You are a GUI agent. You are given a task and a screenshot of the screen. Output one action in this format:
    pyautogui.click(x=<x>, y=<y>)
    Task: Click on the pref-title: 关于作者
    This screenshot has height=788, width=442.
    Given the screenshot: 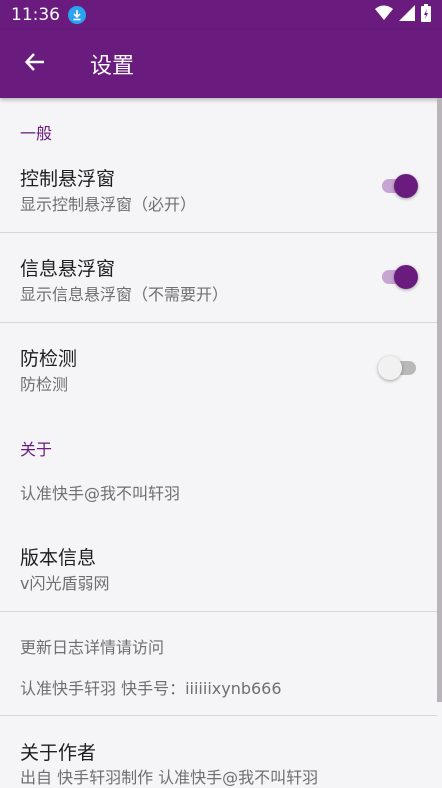 What is the action you would take?
    pyautogui.click(x=58, y=753)
    